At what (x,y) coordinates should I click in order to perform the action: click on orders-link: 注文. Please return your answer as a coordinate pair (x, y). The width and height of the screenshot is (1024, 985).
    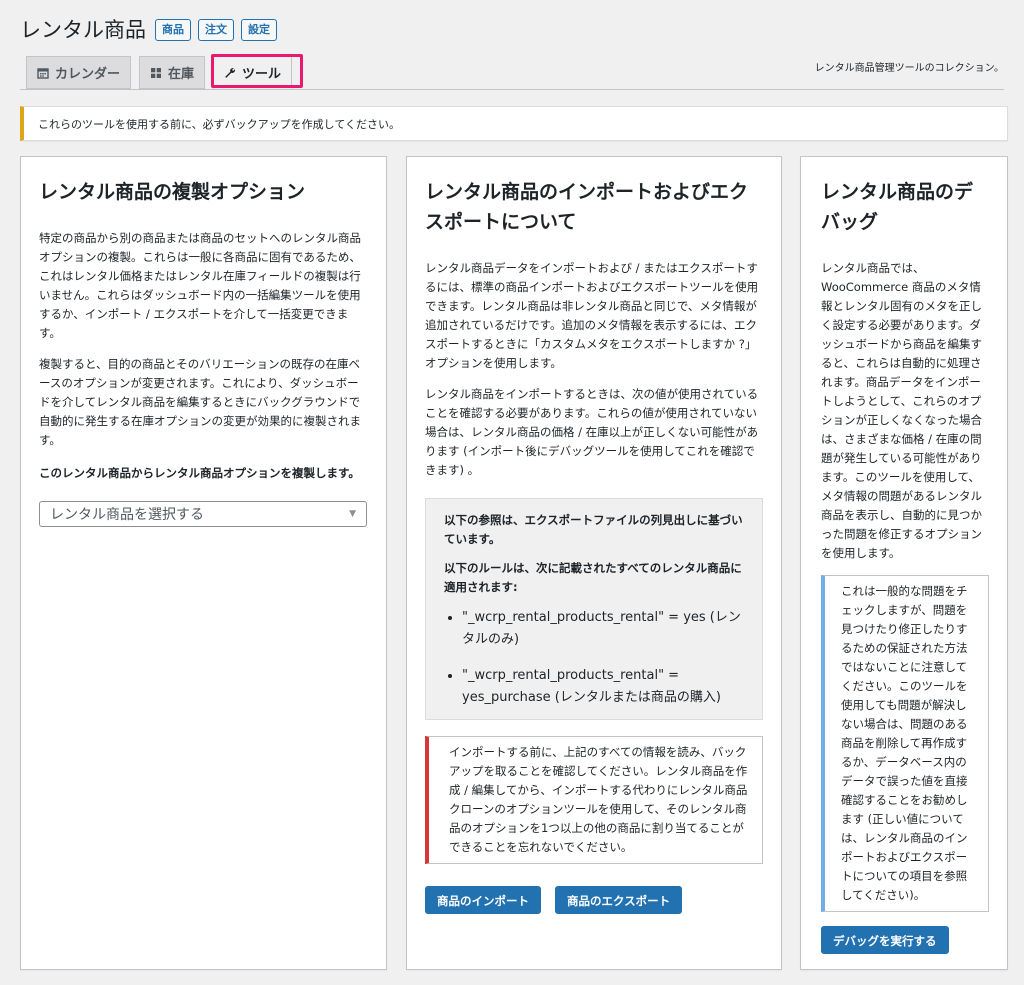
    Looking at the image, I should click on (216, 30).